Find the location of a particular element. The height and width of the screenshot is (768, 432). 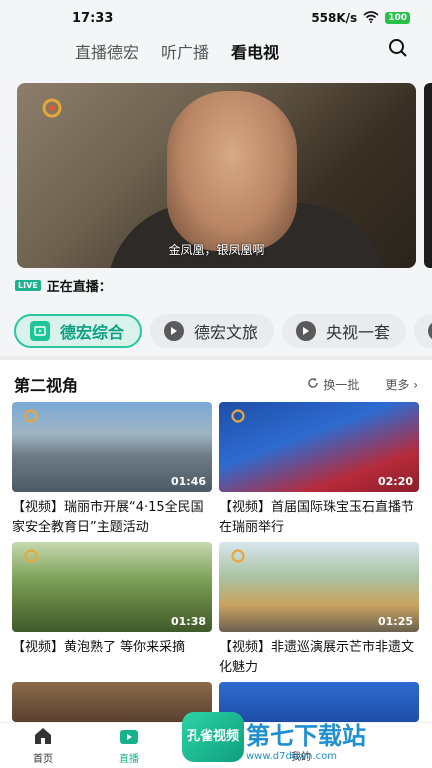

video-thumbnail: 02:20 is located at coordinates (319, 447).